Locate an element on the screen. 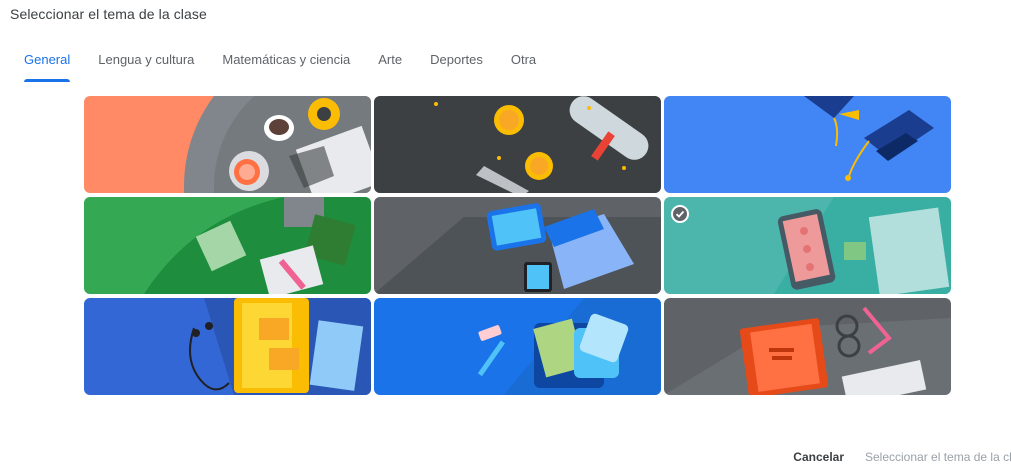 This screenshot has height=466, width=1011. theme-tile-tablet-paper is located at coordinates (807, 245).